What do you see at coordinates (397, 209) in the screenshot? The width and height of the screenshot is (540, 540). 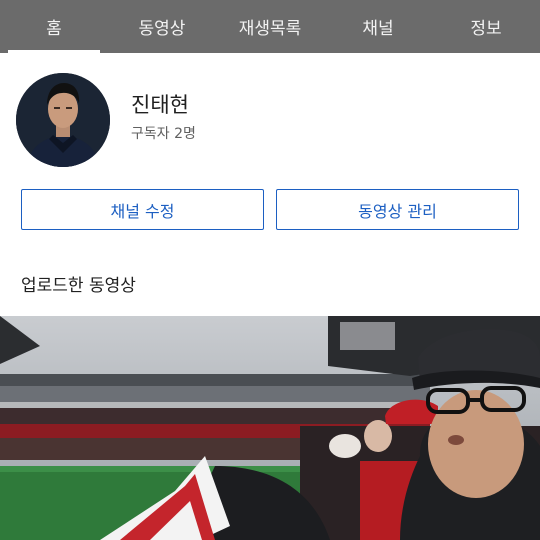 I see `manage-videos-button: 동영상 관리` at bounding box center [397, 209].